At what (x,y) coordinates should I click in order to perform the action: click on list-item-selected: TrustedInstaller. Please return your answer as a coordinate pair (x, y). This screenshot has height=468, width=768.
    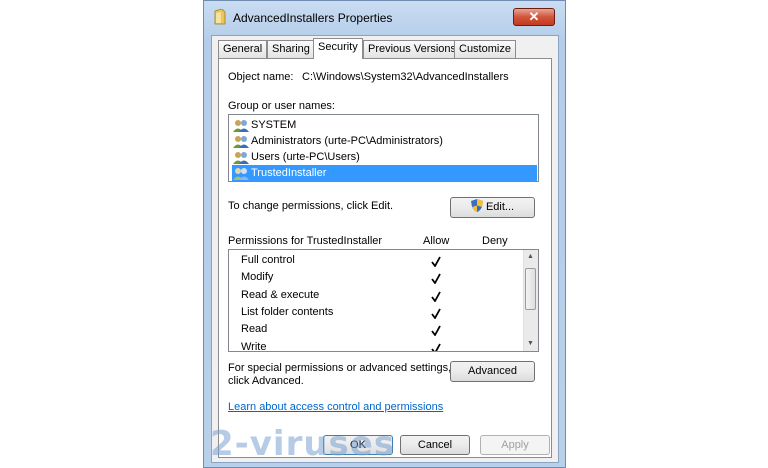
    Looking at the image, I should click on (384, 173).